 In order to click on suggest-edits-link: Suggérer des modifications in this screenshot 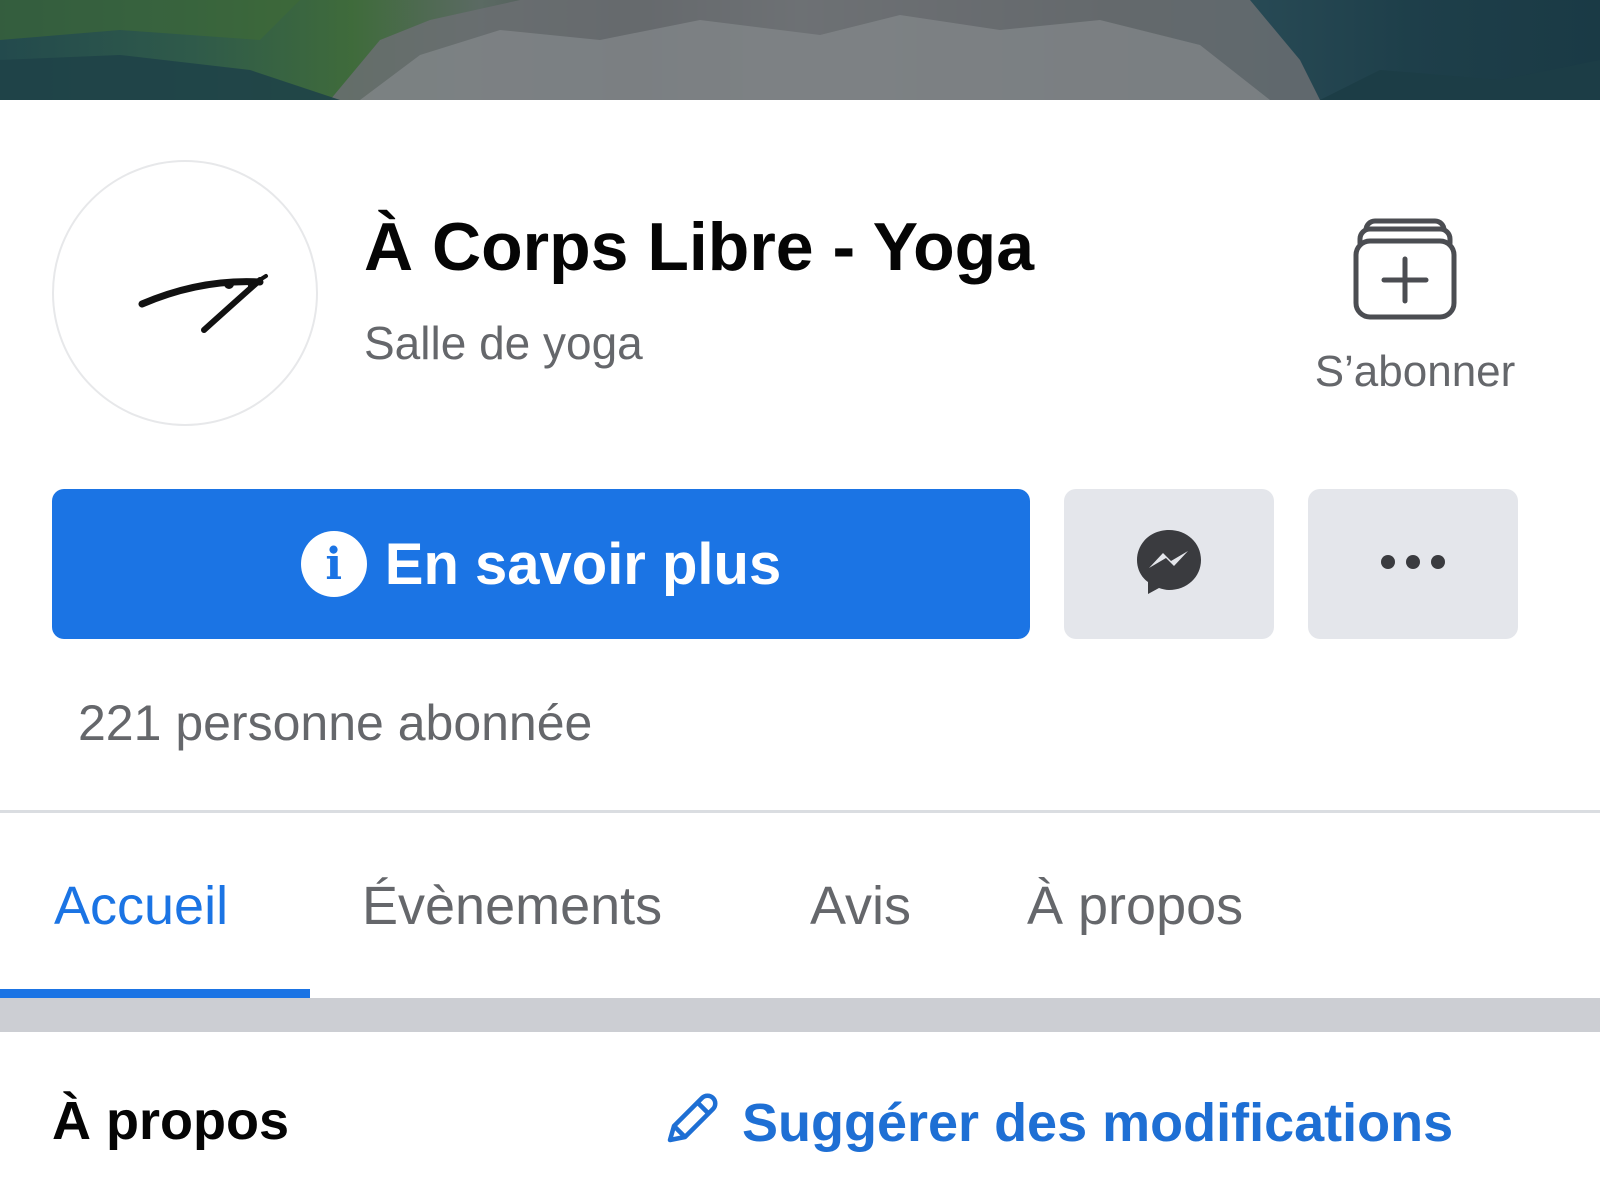, I will do `click(1056, 1122)`.